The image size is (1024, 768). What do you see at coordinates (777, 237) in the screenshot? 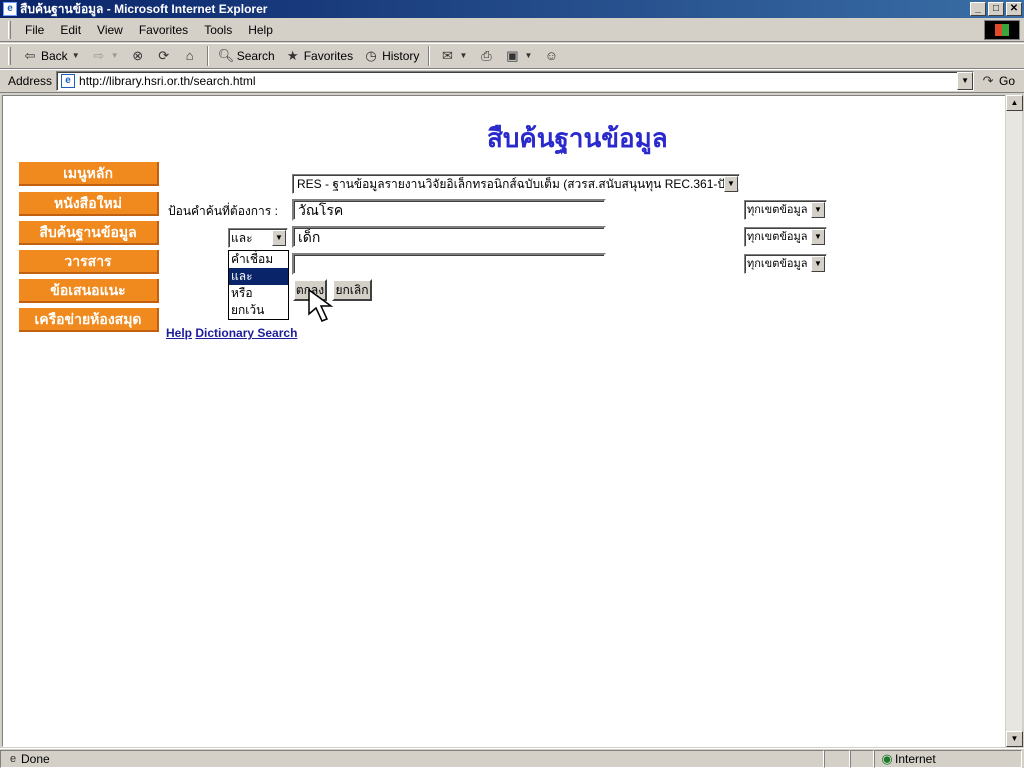
I see `field-scope-2-value: ทุกเขตข้อมูล` at bounding box center [777, 237].